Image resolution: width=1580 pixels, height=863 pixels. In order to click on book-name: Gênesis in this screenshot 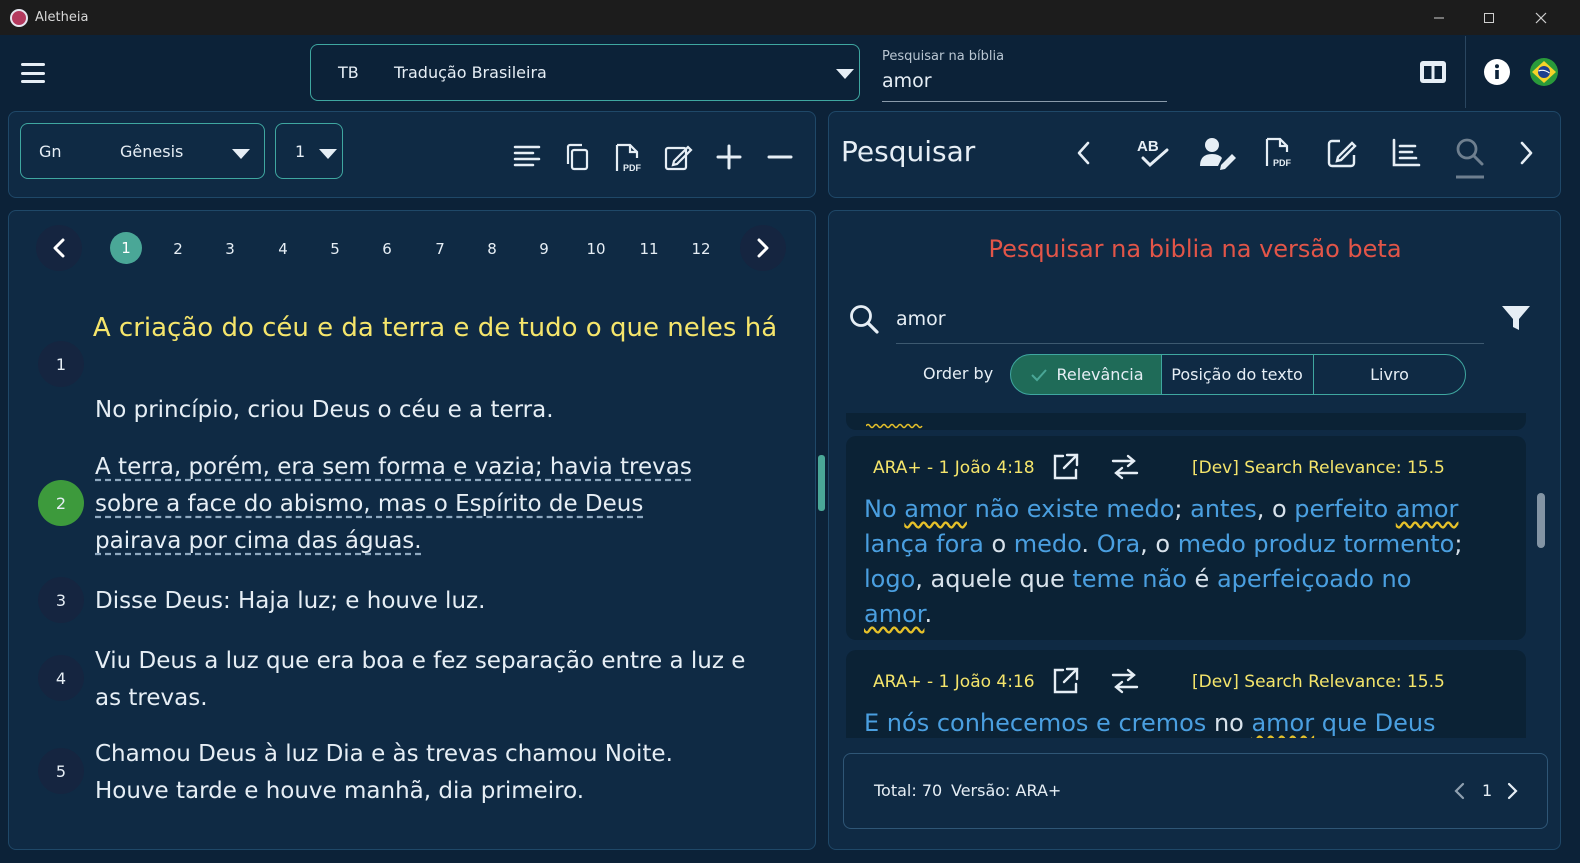, I will do `click(152, 151)`.